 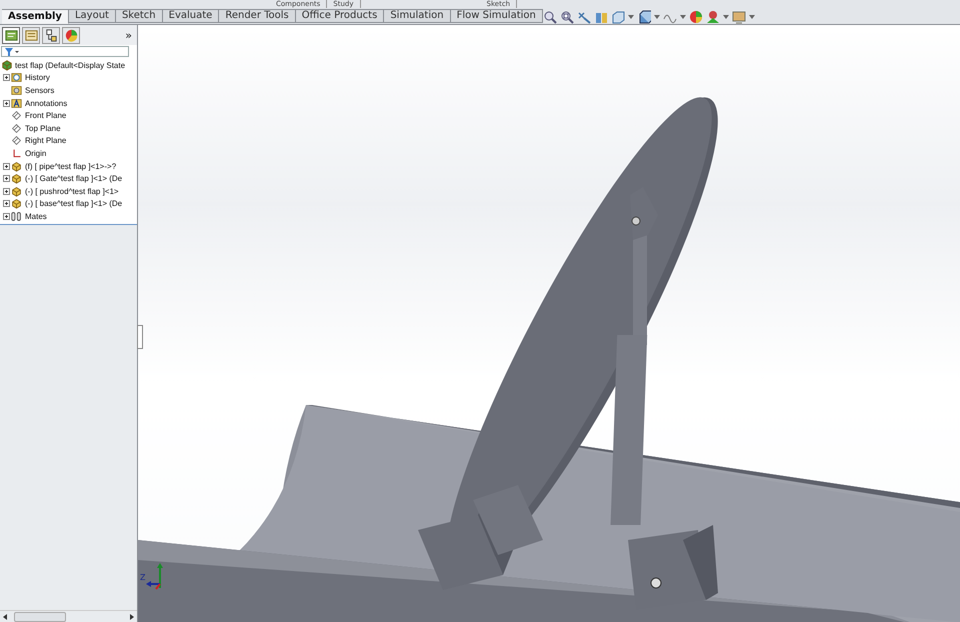 I want to click on command-tab: Sketch, so click(x=139, y=16).